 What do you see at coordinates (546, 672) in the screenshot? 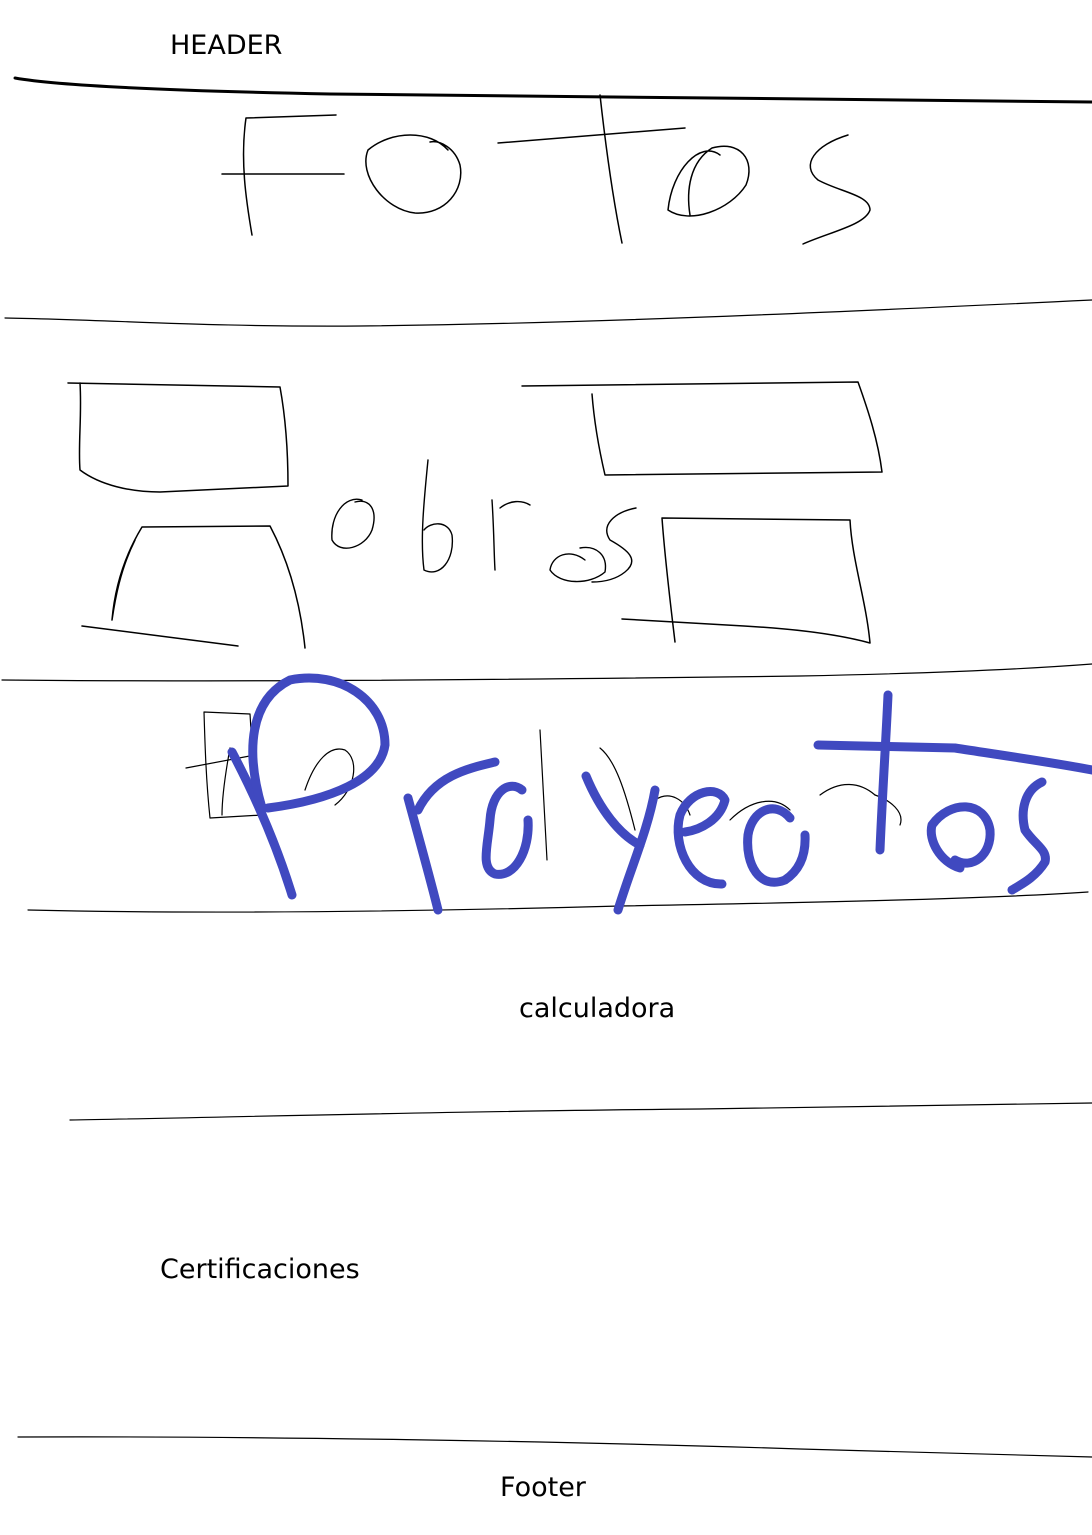
I see `obras-divider` at bounding box center [546, 672].